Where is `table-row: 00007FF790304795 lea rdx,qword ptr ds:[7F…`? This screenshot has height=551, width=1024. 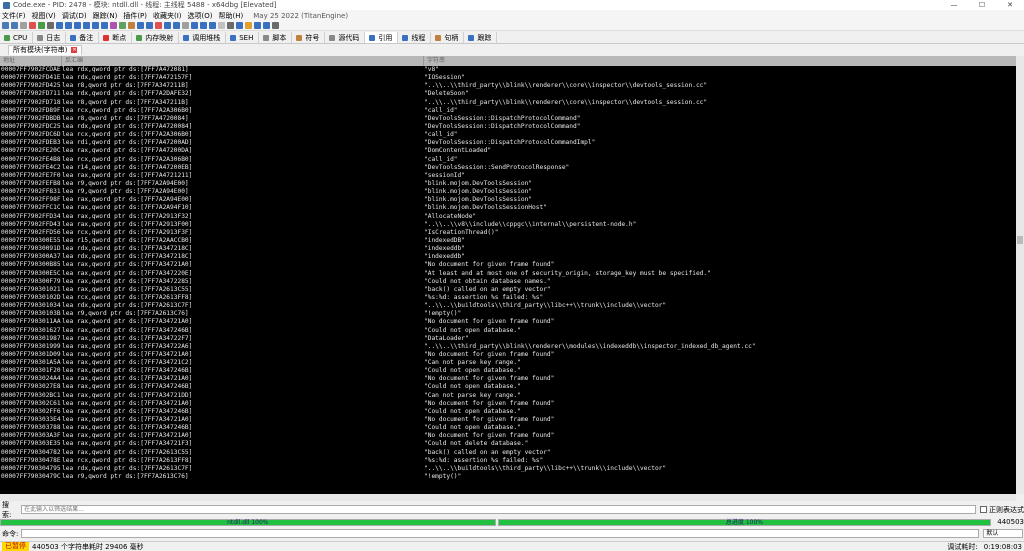
table-row: 00007FF790304795 lea rdx,qword ptr ds:[7F… is located at coordinates (508, 469).